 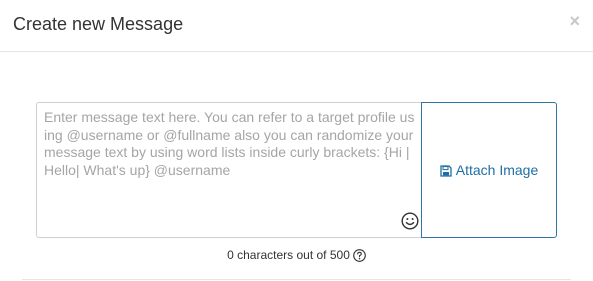 I want to click on save-floppy-icon, so click(x=446, y=170).